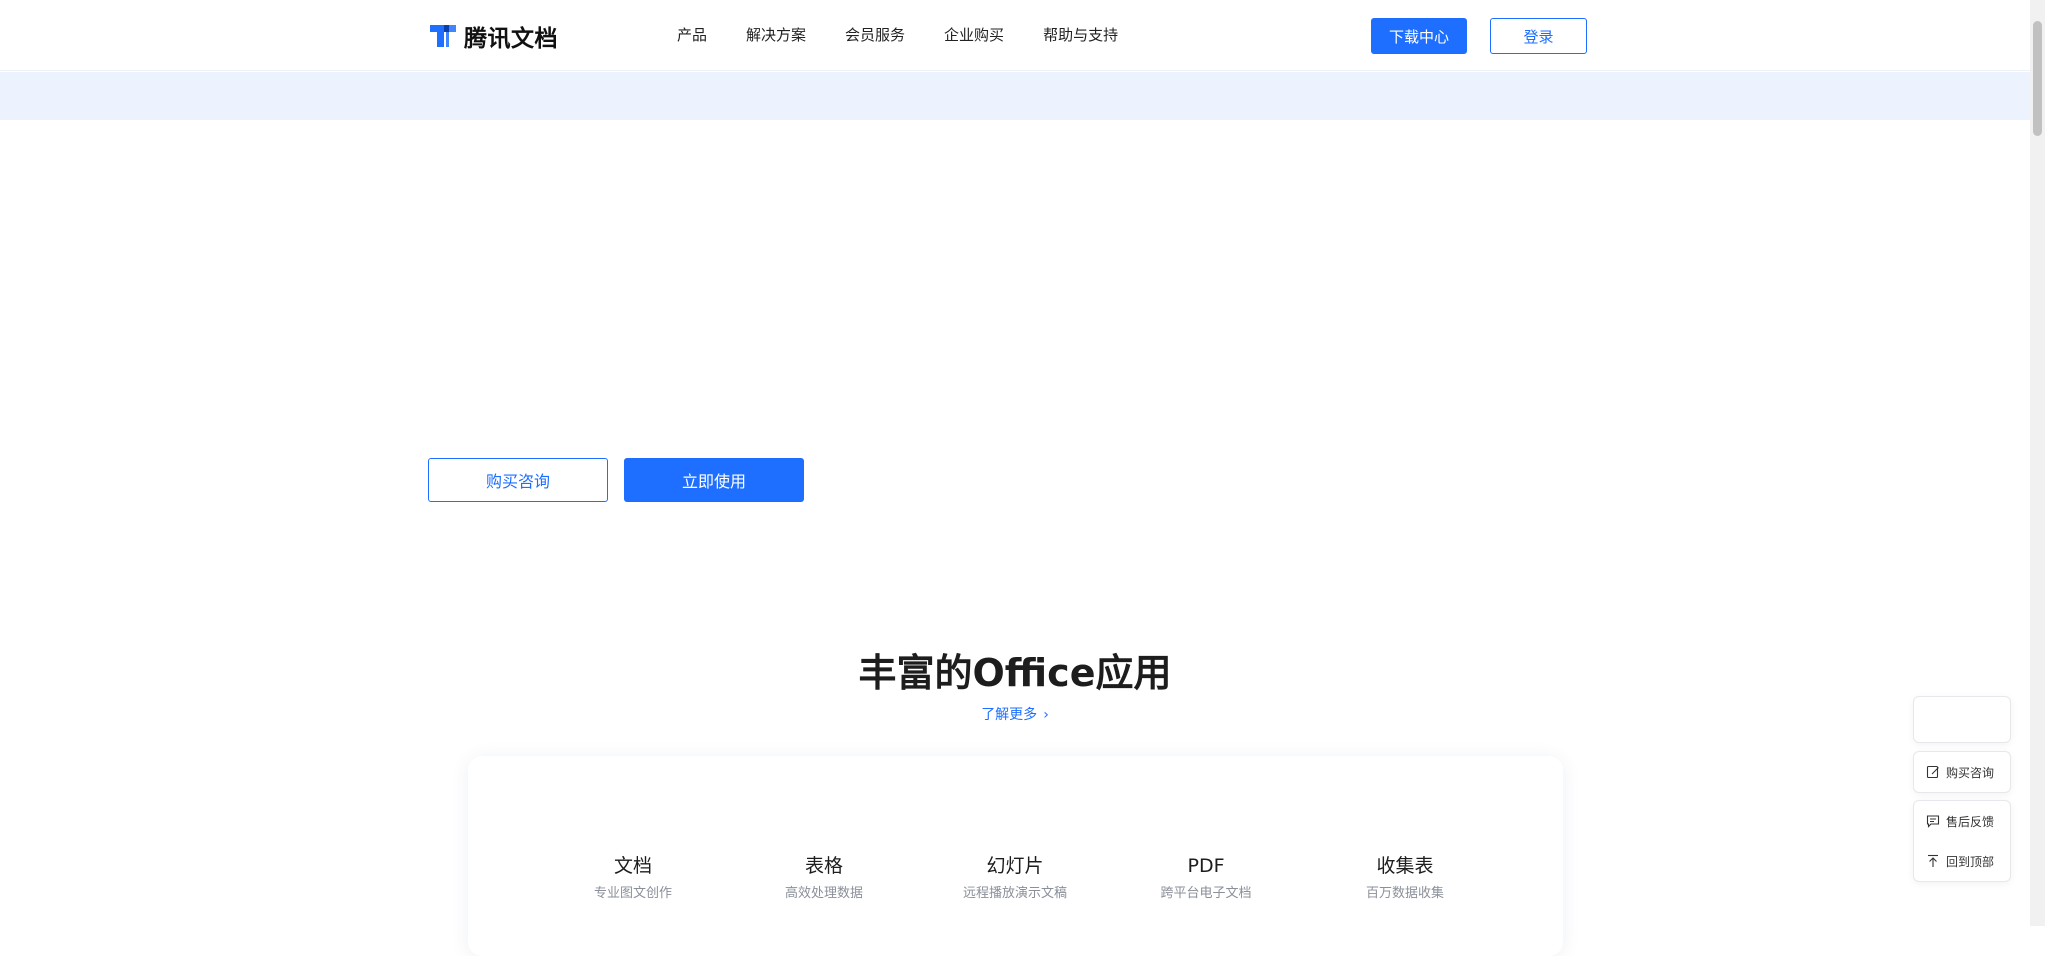 Image resolution: width=2045 pixels, height=956 pixels. What do you see at coordinates (2037, 78) in the screenshot?
I see `scrollbar-thumb` at bounding box center [2037, 78].